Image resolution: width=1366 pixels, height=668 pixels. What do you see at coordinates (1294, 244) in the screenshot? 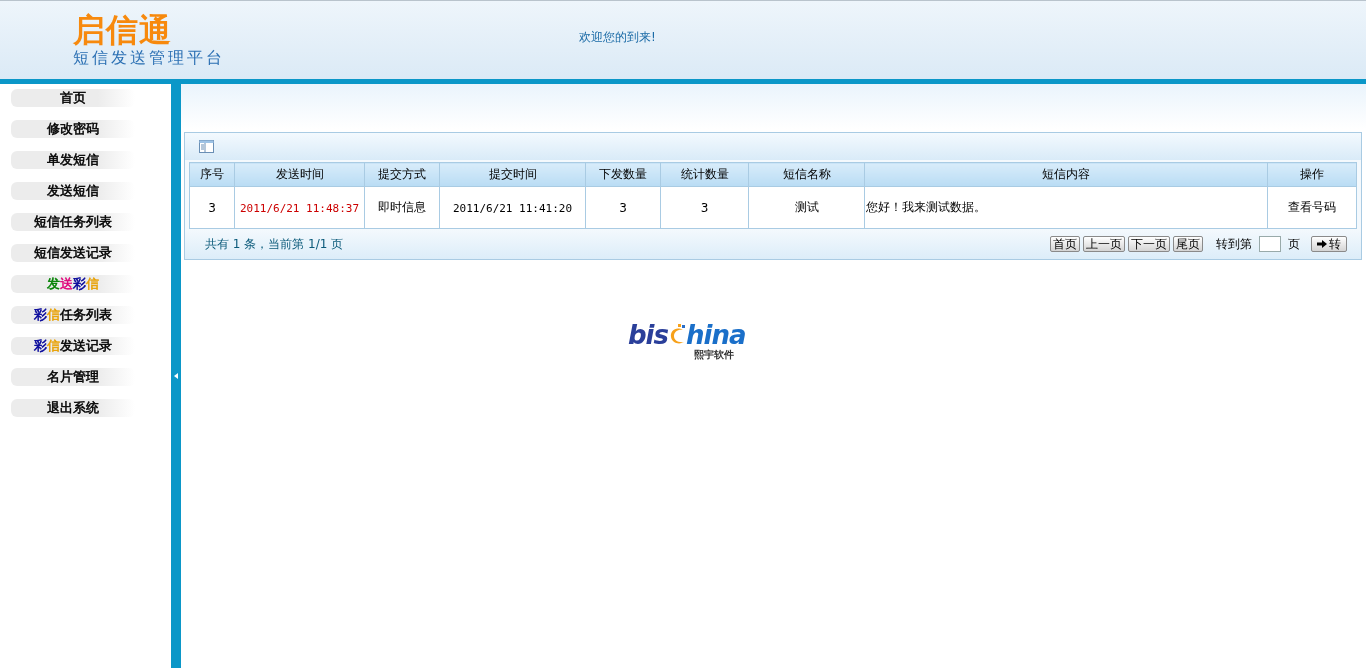
I see `page-unit-label: 页` at bounding box center [1294, 244].